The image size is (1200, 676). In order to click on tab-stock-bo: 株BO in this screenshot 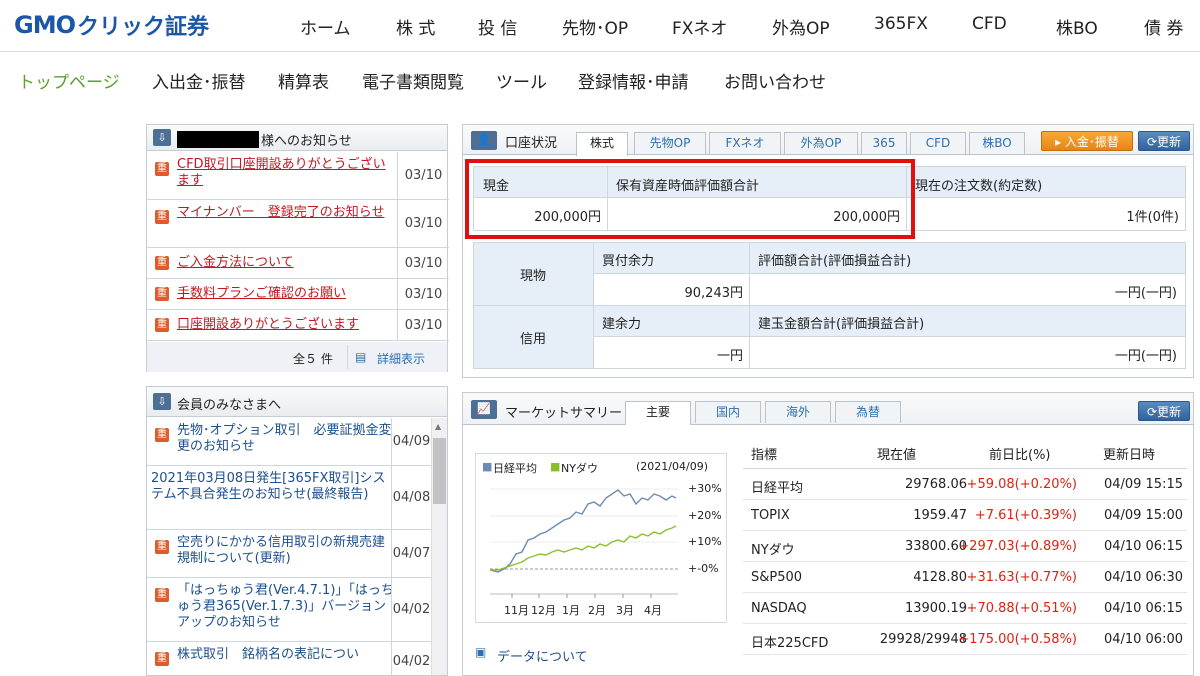, I will do `click(997, 143)`.